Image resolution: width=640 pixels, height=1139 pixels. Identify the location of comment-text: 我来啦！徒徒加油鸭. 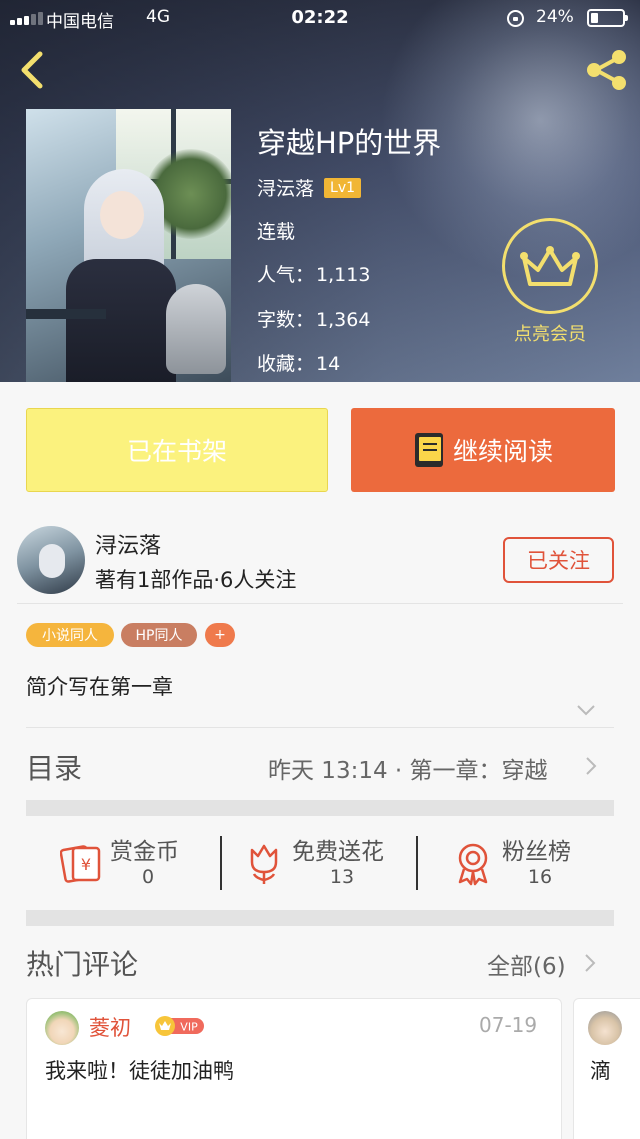
(139, 1071).